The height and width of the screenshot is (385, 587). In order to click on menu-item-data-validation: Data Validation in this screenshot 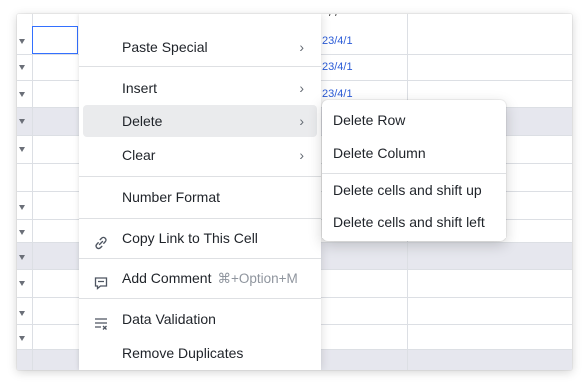, I will do `click(200, 319)`.